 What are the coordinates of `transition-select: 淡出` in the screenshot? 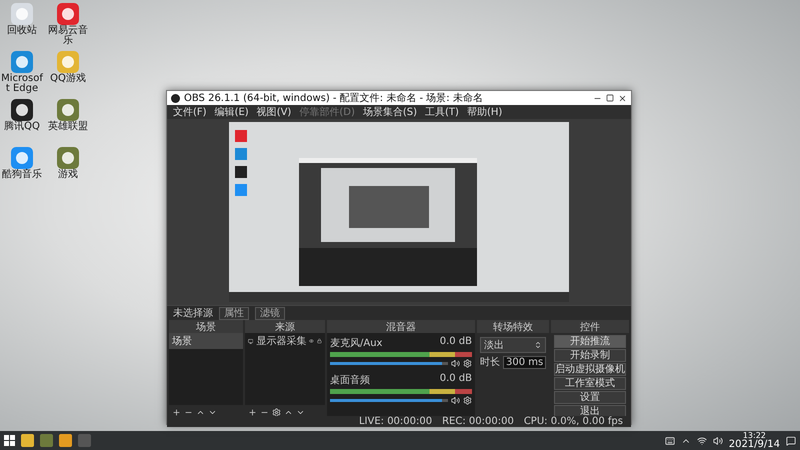 It's located at (513, 345).